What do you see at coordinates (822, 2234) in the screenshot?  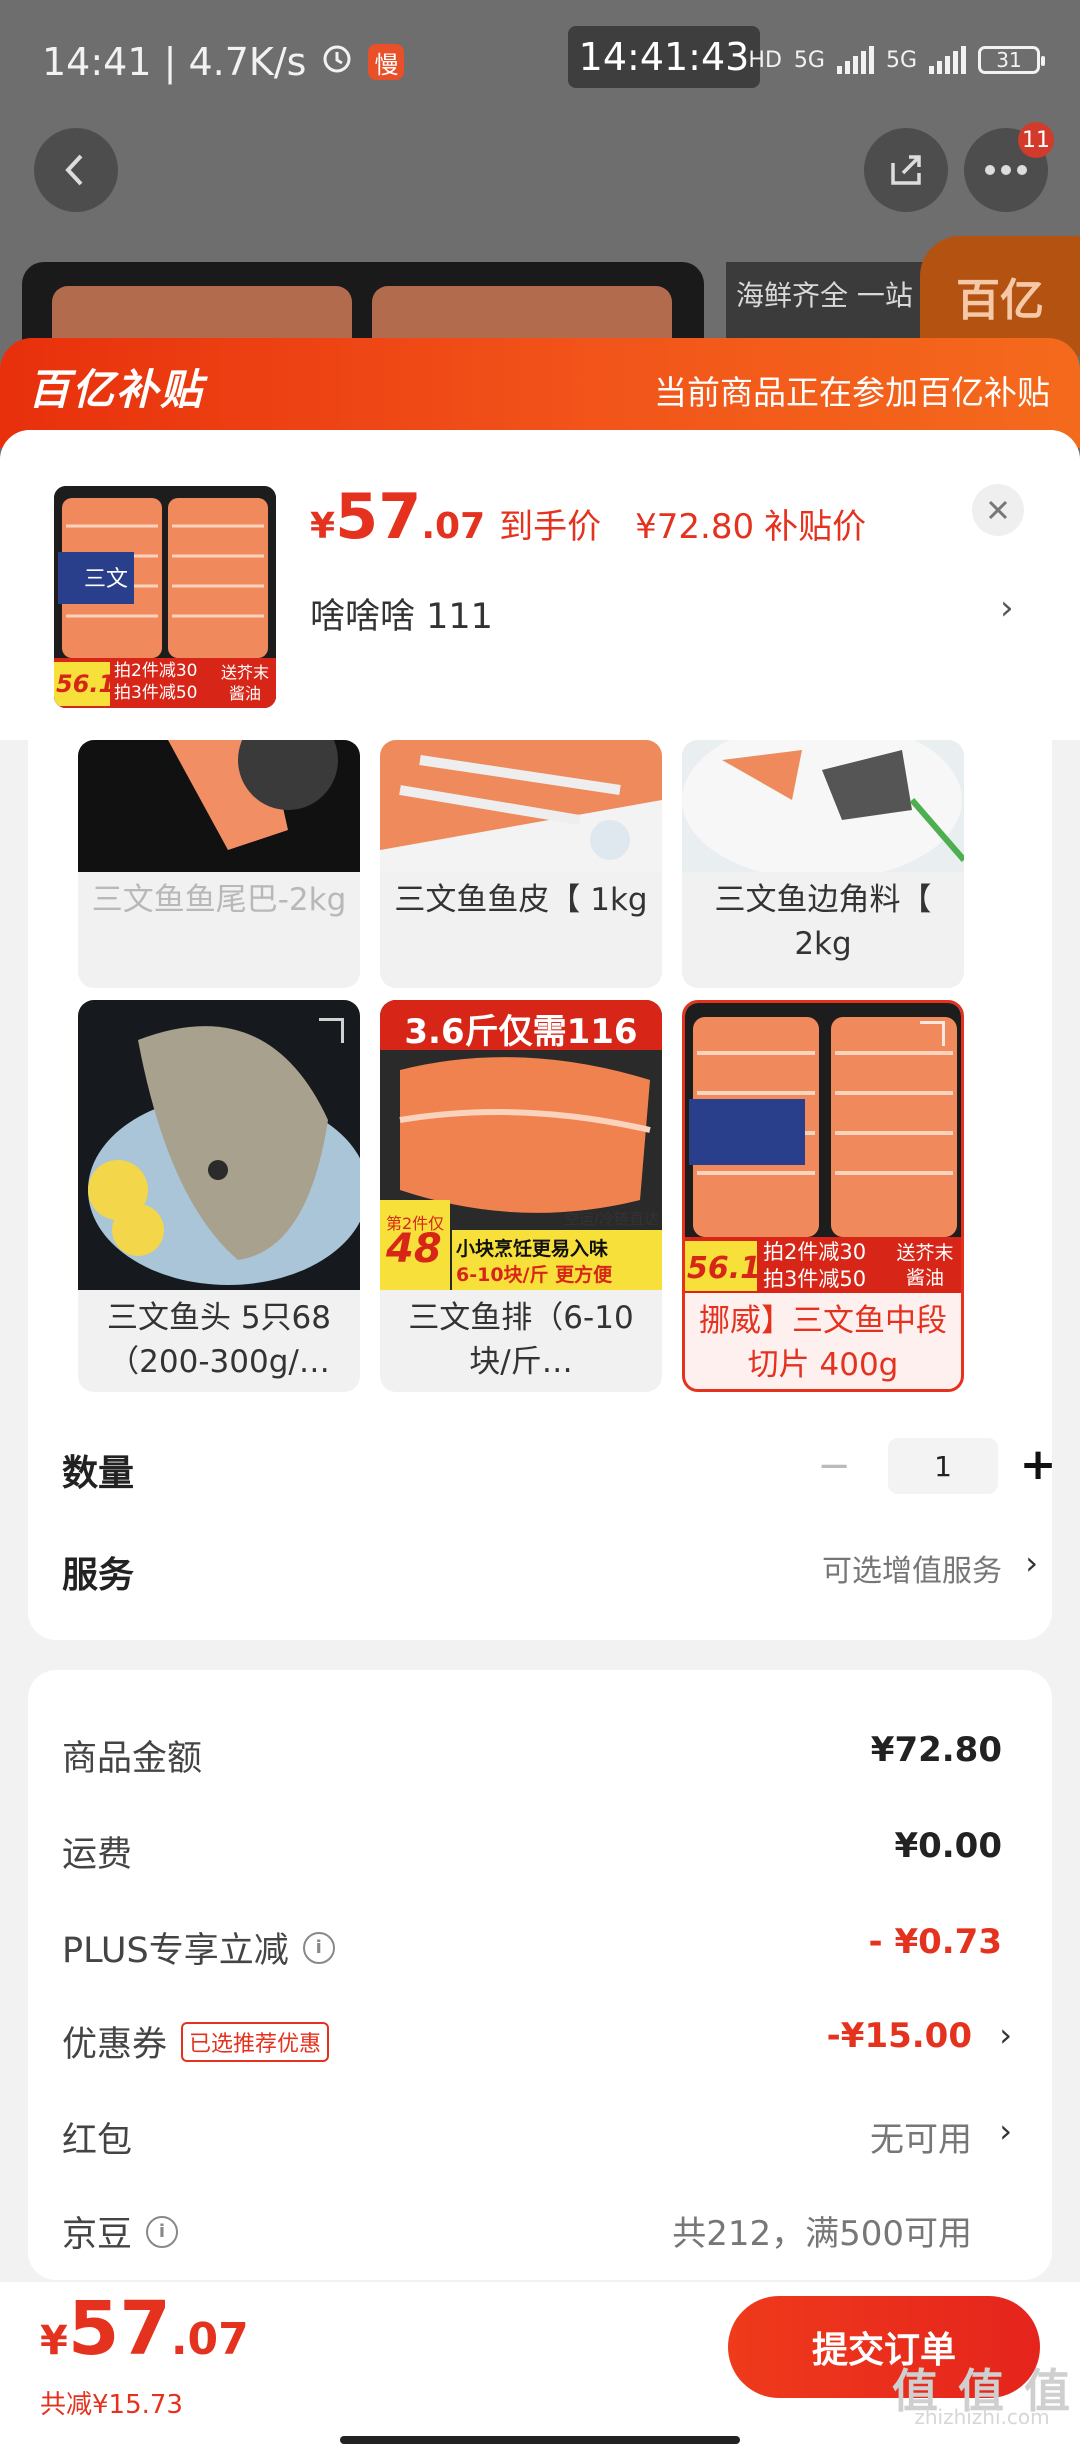 I see `fee-jingdou-value: 共212，满500可用` at bounding box center [822, 2234].